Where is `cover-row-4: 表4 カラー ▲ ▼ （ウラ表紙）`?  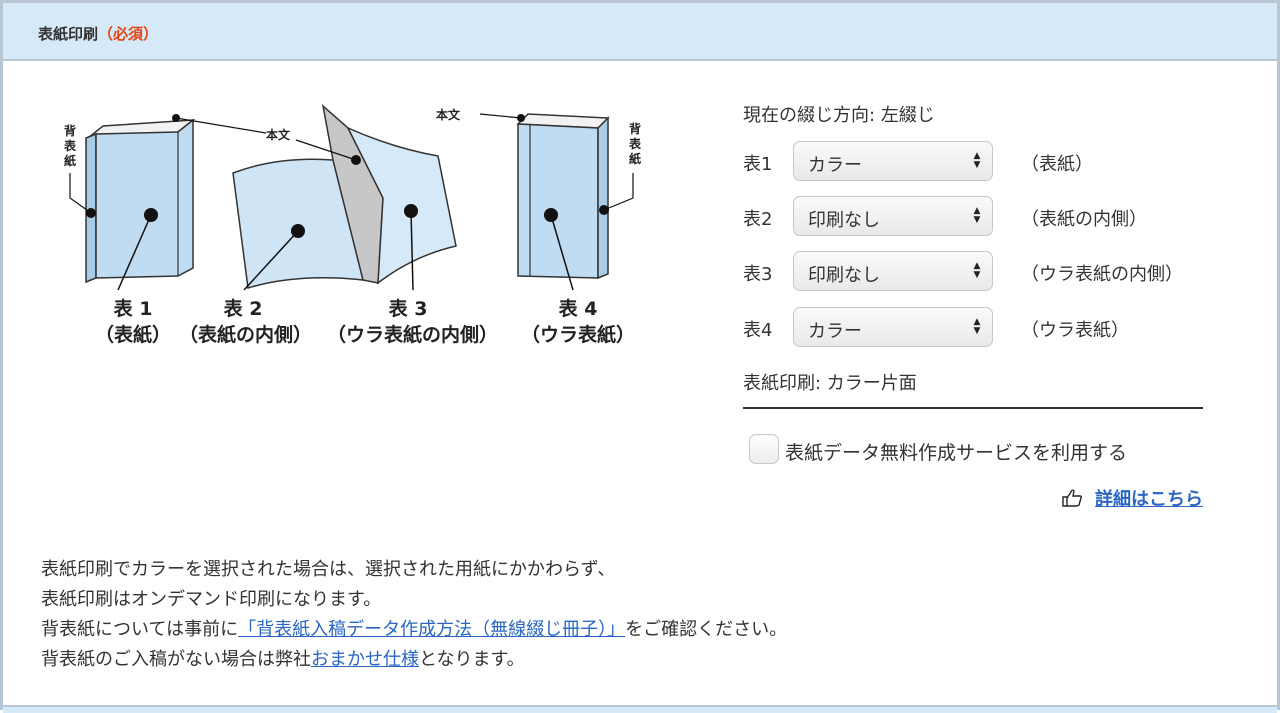 cover-row-4: 表4 カラー ▲ ▼ （ウラ表紙） is located at coordinates (973, 327).